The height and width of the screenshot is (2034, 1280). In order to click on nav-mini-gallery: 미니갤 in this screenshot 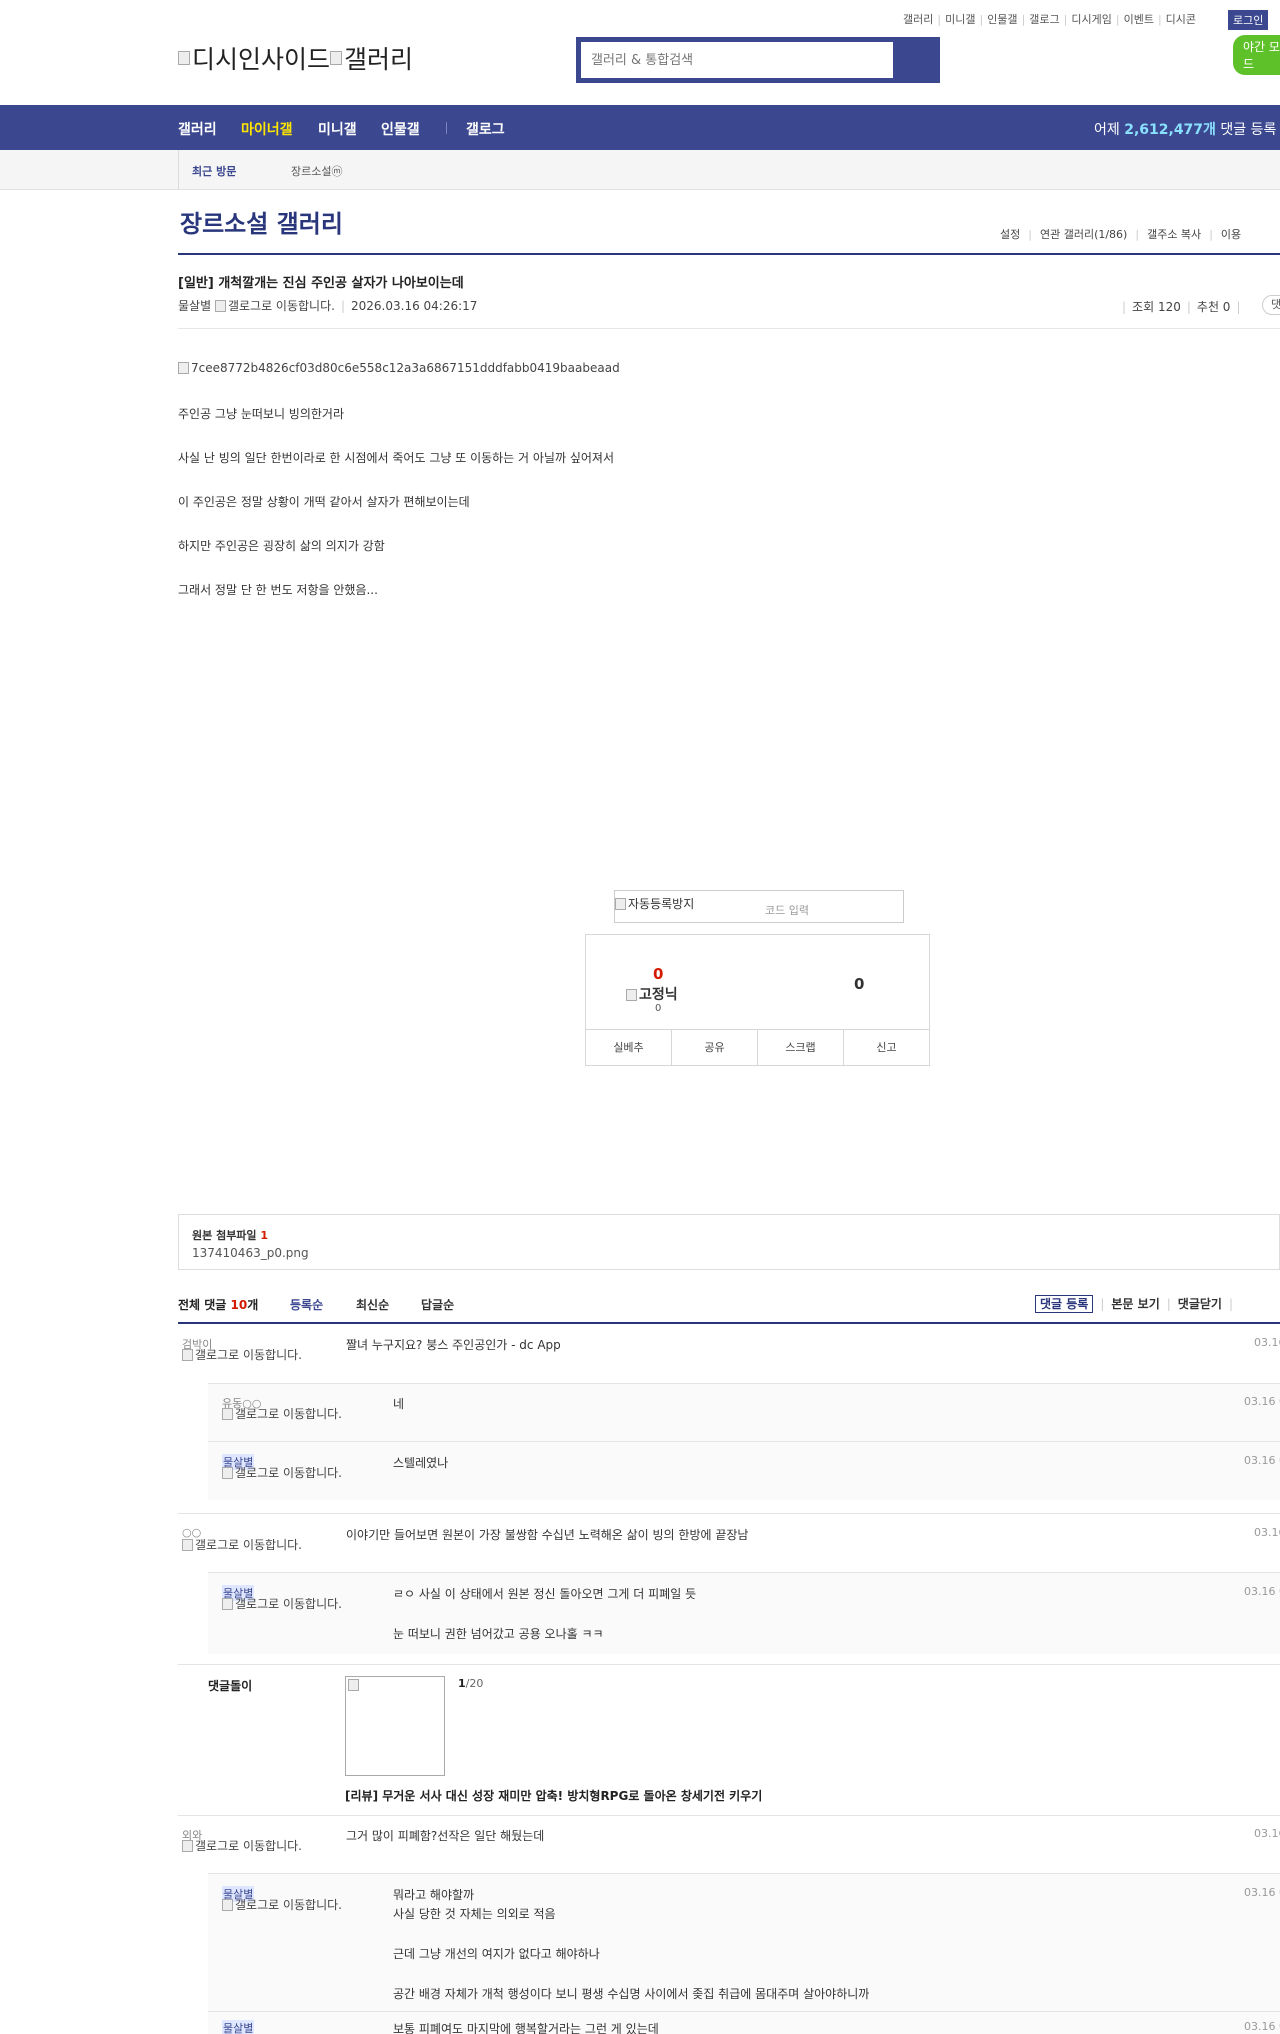, I will do `click(337, 129)`.